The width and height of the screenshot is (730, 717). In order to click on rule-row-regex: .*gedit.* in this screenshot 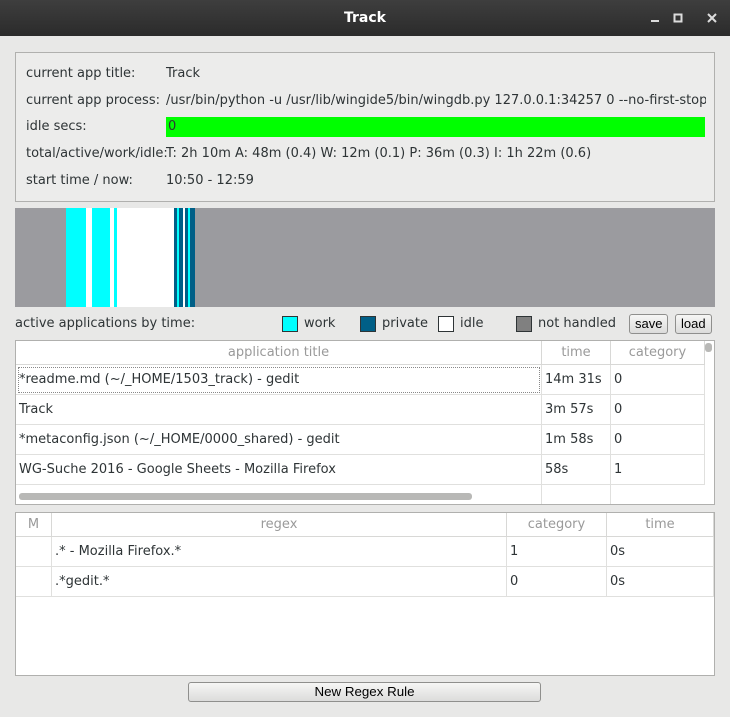, I will do `click(279, 582)`.